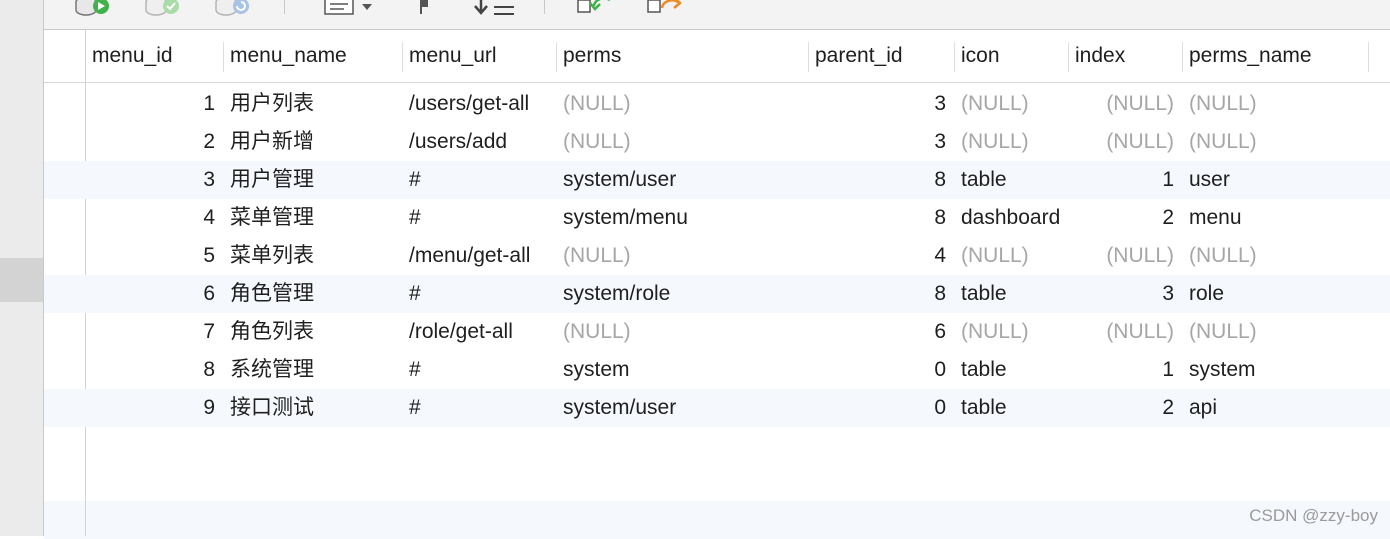 The width and height of the screenshot is (1390, 539). What do you see at coordinates (1275, 218) in the screenshot?
I see `cell-perms-name: menu` at bounding box center [1275, 218].